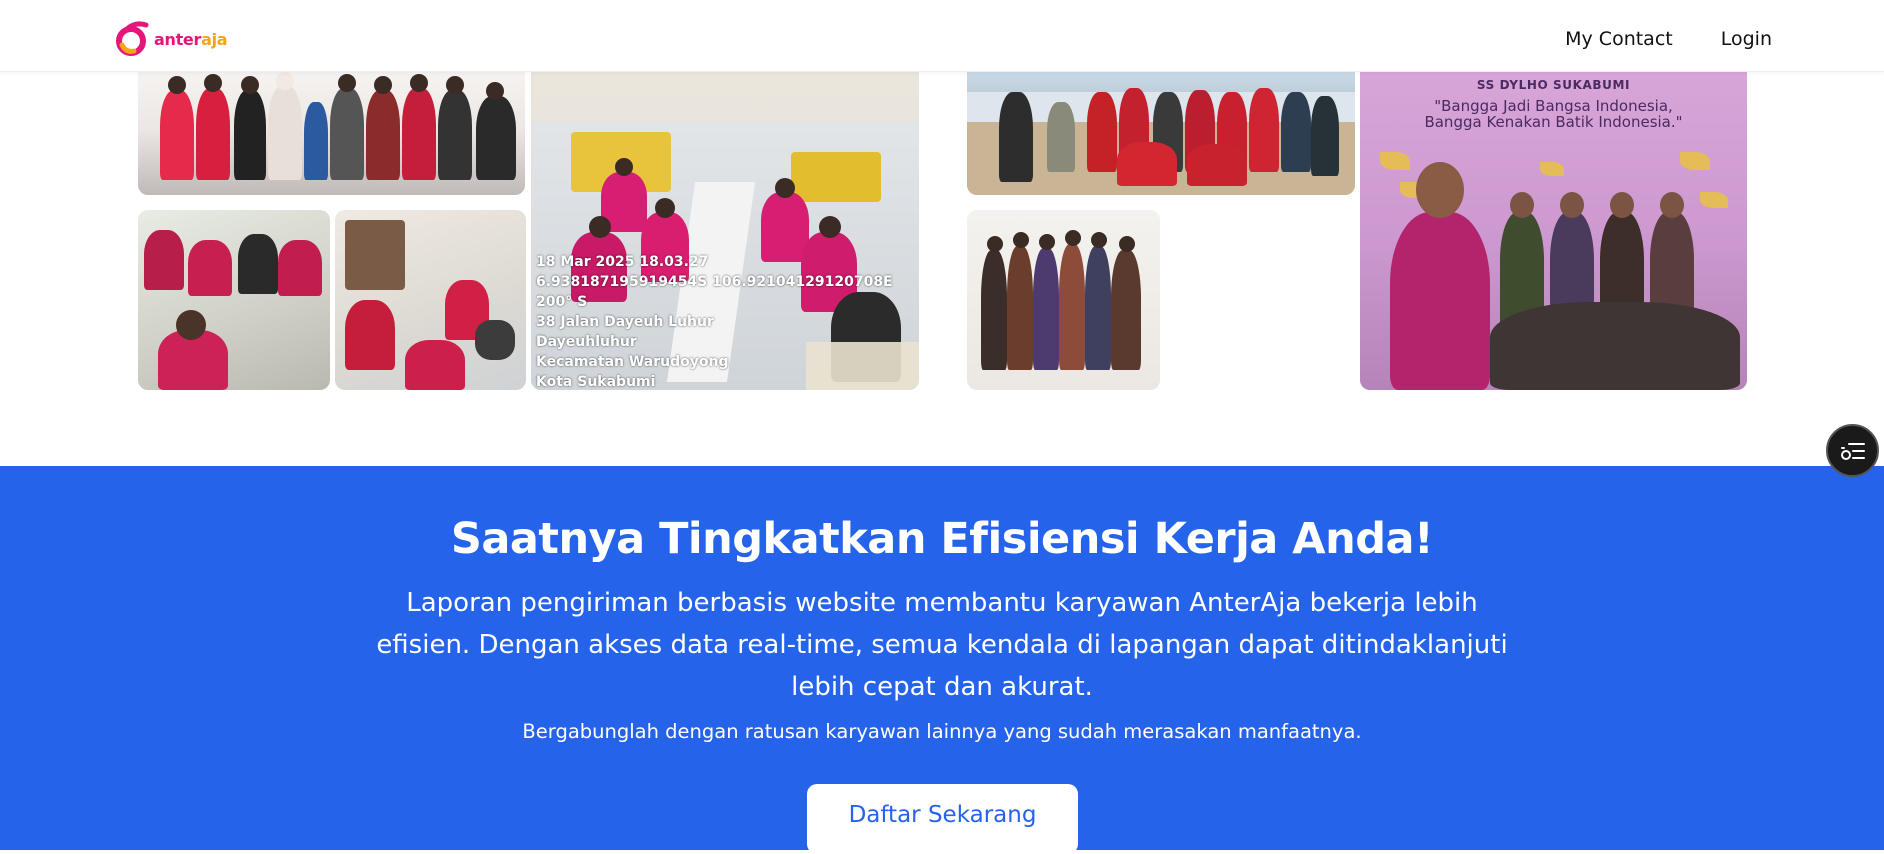 The width and height of the screenshot is (1884, 854). Describe the element at coordinates (586, 342) in the screenshot. I see `geotag-line: Dayeuhluhur` at that location.